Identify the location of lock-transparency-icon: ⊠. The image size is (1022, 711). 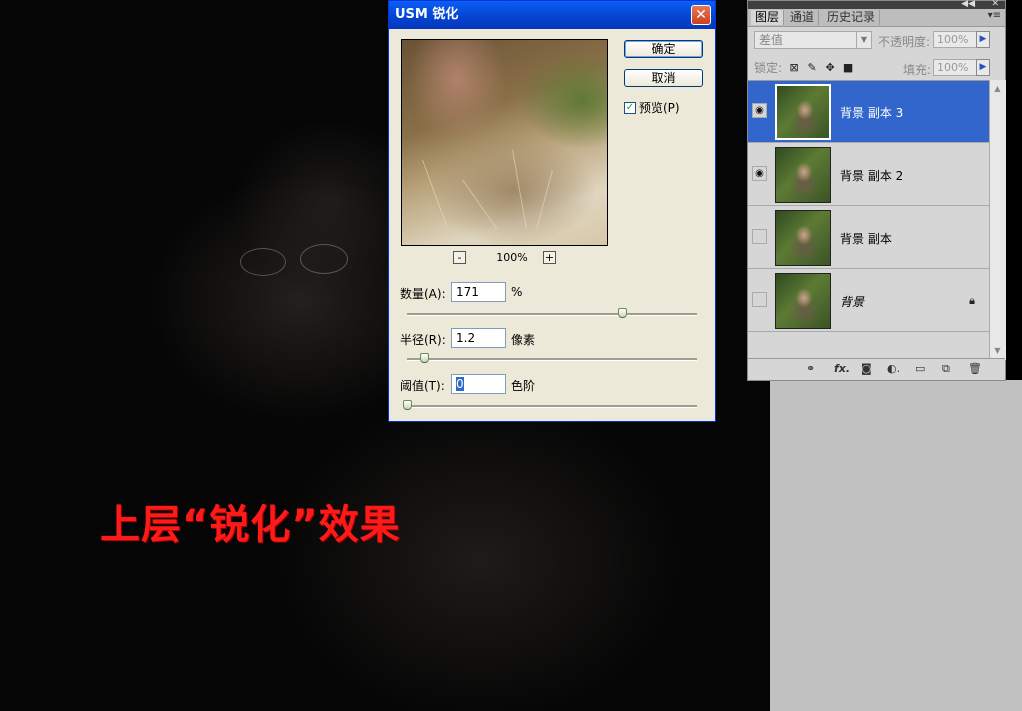
(794, 67).